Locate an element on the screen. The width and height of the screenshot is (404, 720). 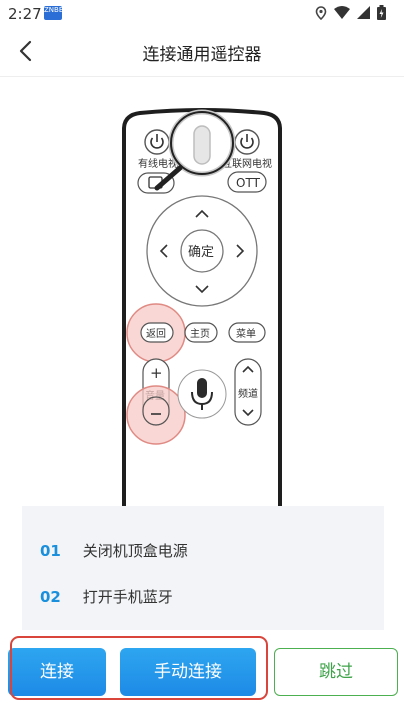
step-text: 关闭机顶盒电源 is located at coordinates (135, 551).